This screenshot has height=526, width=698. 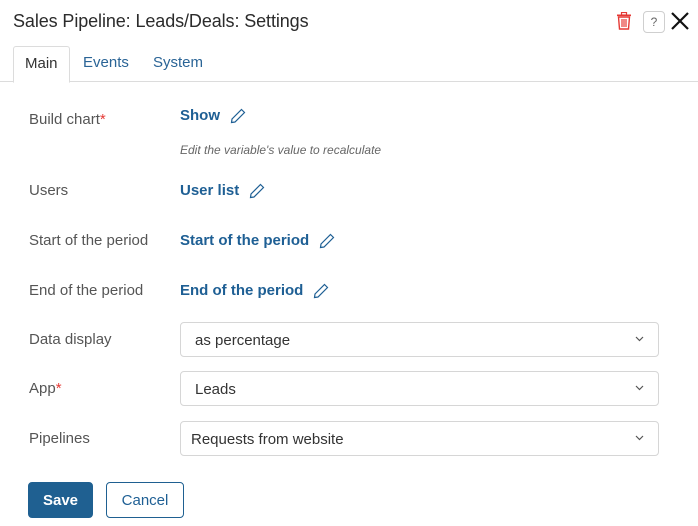 What do you see at coordinates (243, 340) in the screenshot?
I see `data-display-value: as percentage` at bounding box center [243, 340].